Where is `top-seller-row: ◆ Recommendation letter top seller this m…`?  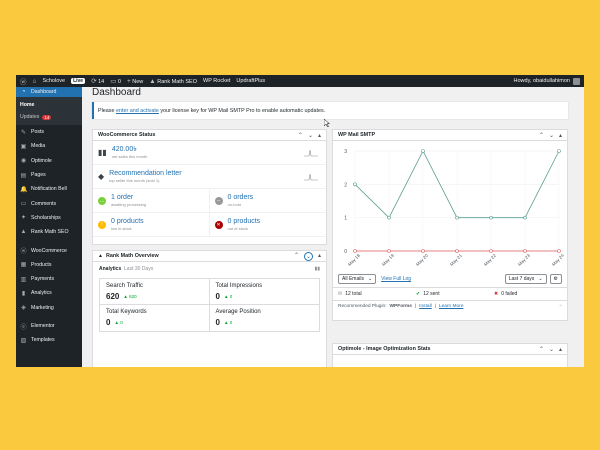 top-seller-row: ◆ Recommendation letter top seller this m… is located at coordinates (209, 177).